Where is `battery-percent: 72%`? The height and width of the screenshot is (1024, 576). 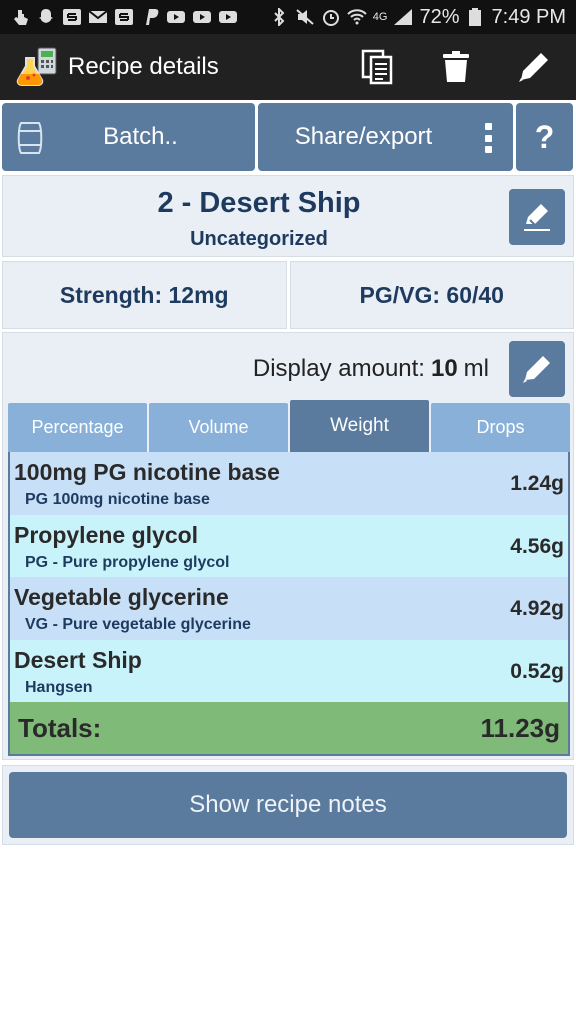 battery-percent: 72% is located at coordinates (439, 16).